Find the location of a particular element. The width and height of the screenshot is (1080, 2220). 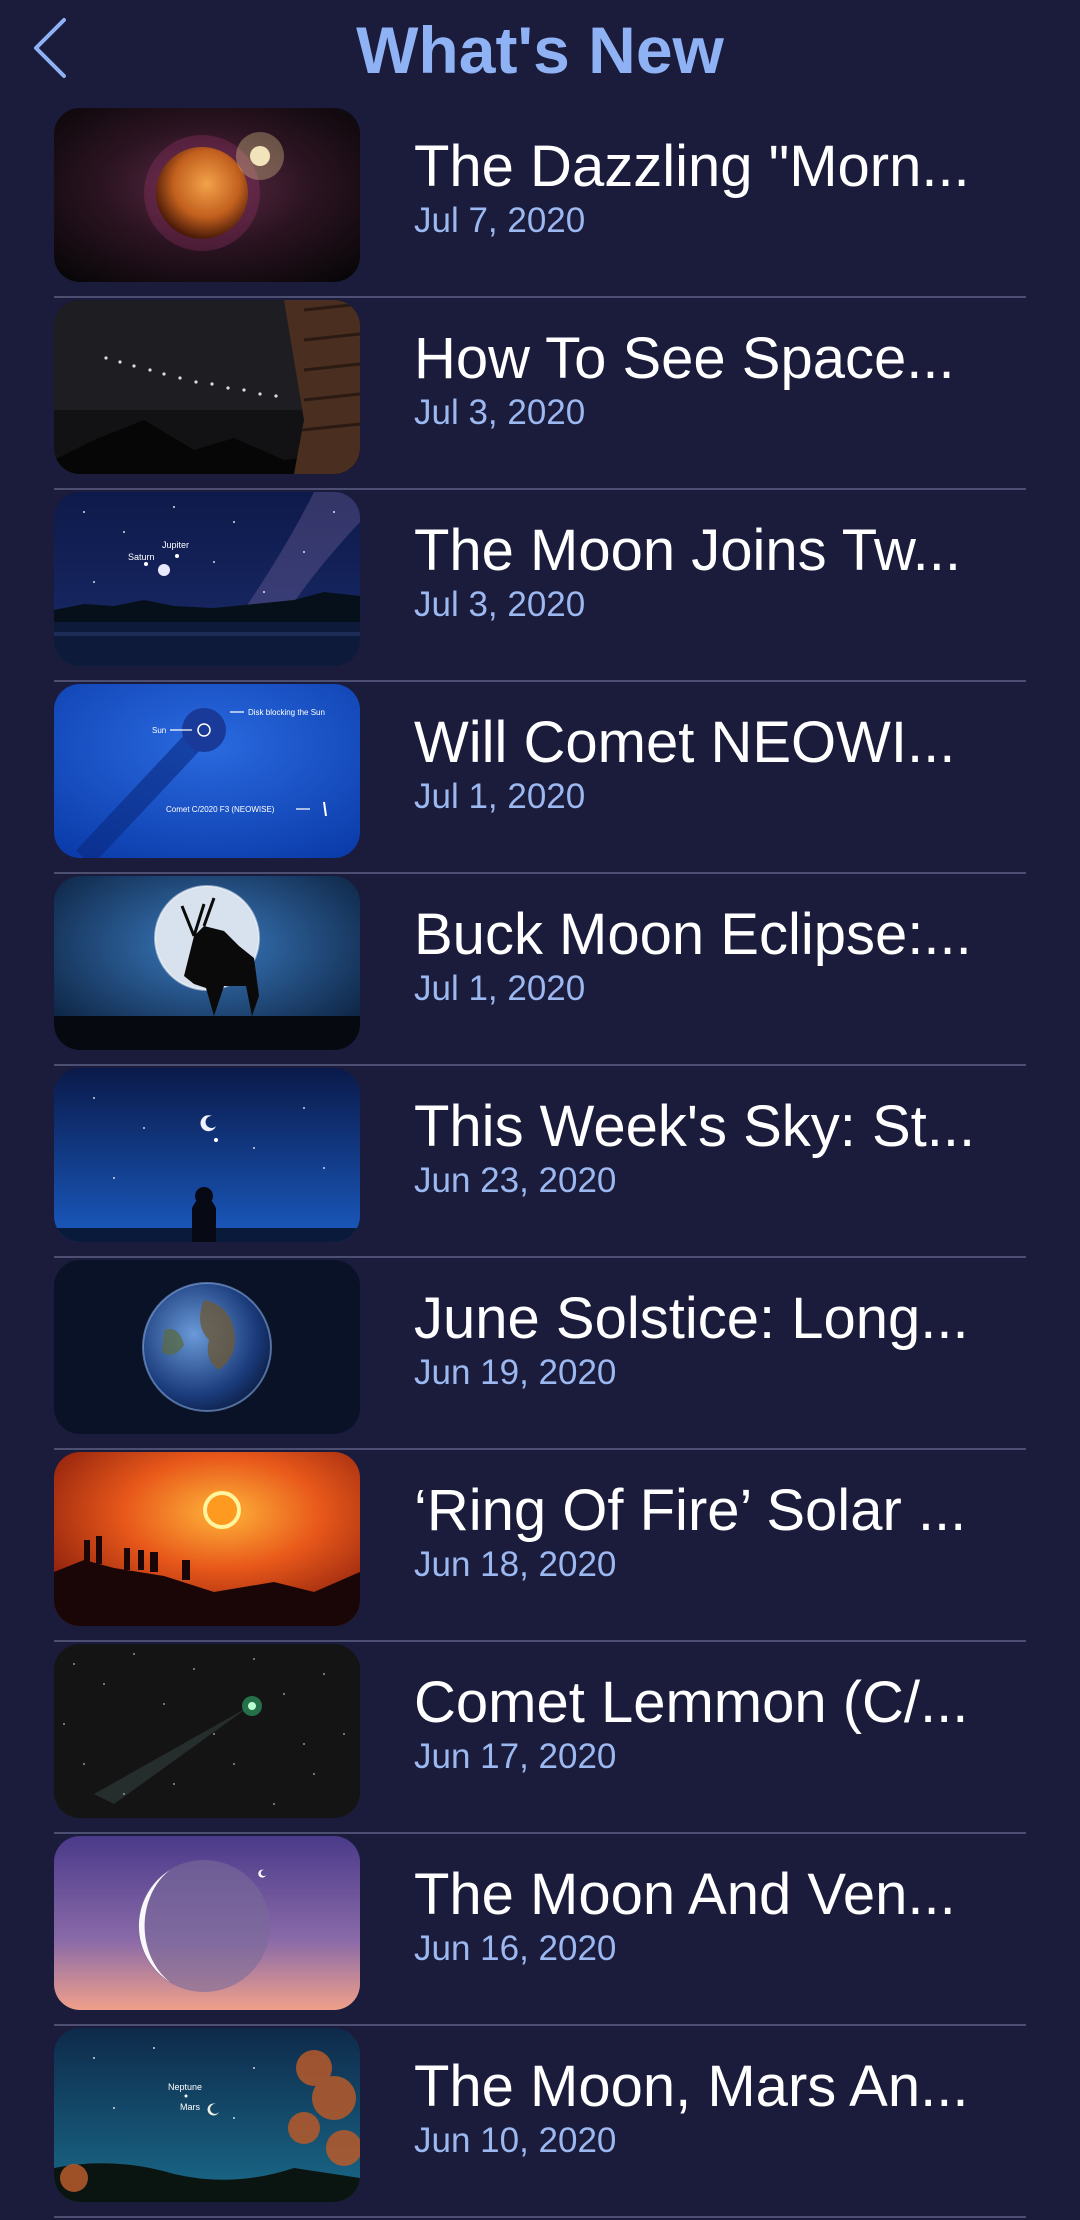

label-disk: Disk blocking the Sun is located at coordinates (286, 712).